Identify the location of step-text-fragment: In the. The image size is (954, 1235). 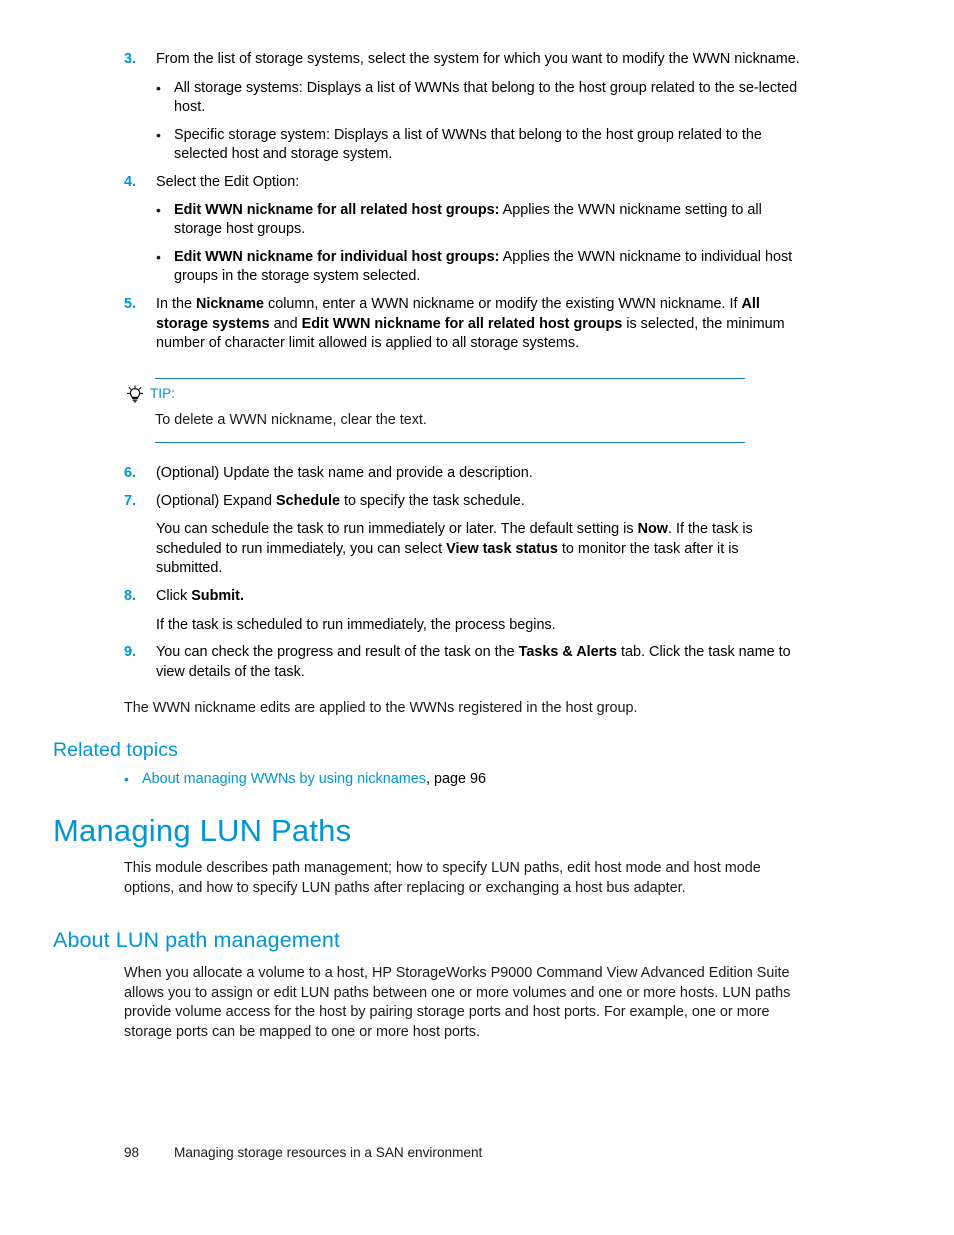
(176, 303).